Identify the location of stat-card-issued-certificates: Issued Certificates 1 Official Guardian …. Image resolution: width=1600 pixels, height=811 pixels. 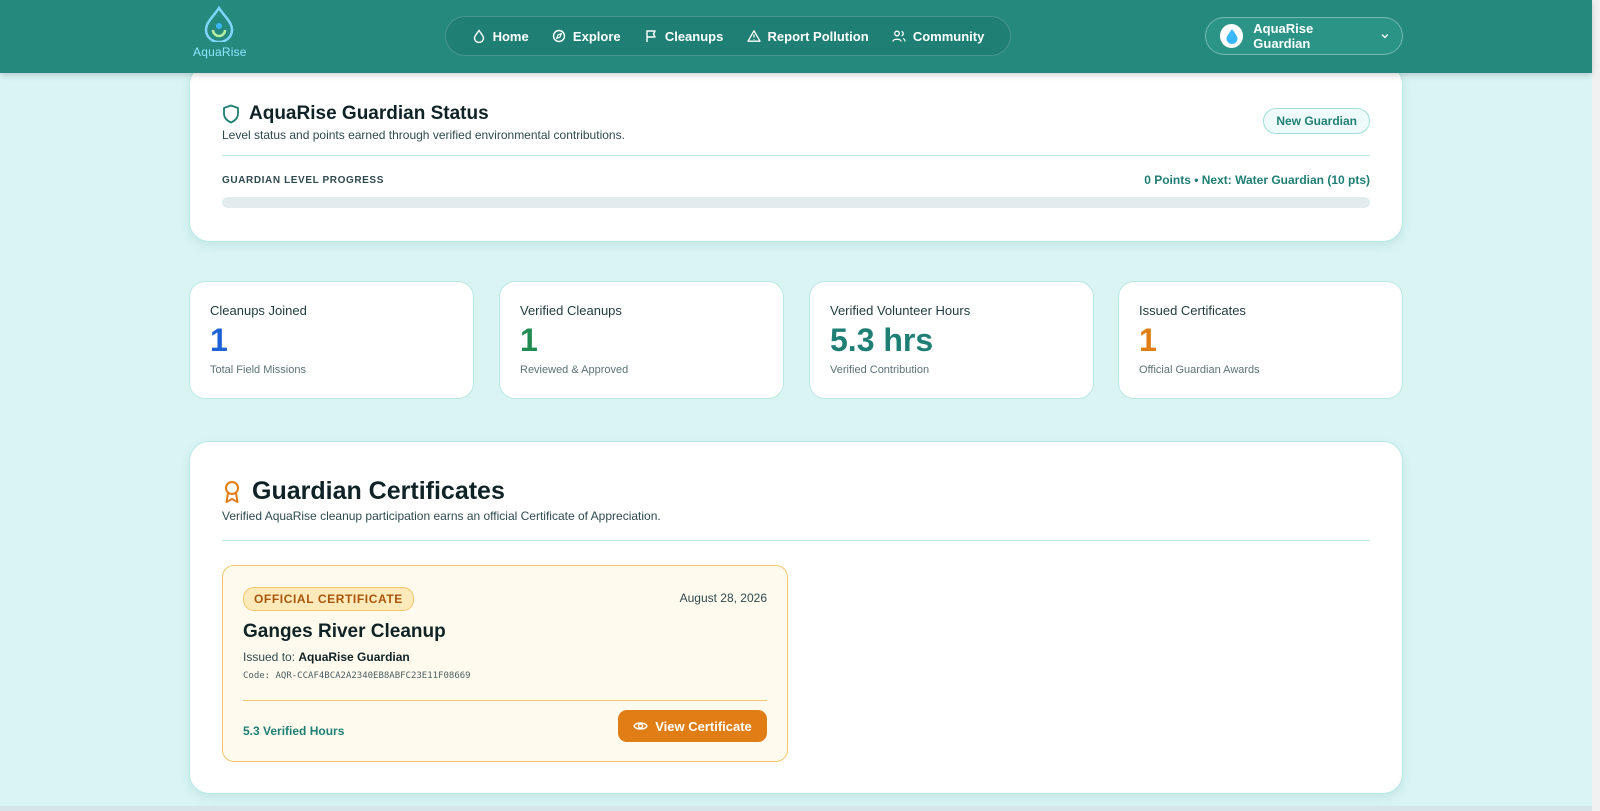
(1260, 340).